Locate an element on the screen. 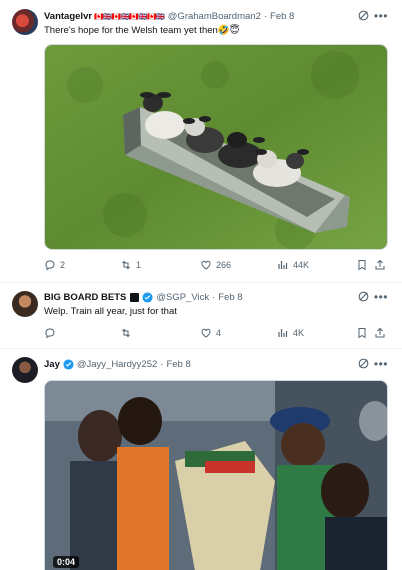 The width and height of the screenshot is (402, 570). display-name: BIG BOARD BETS is located at coordinates (85, 297).